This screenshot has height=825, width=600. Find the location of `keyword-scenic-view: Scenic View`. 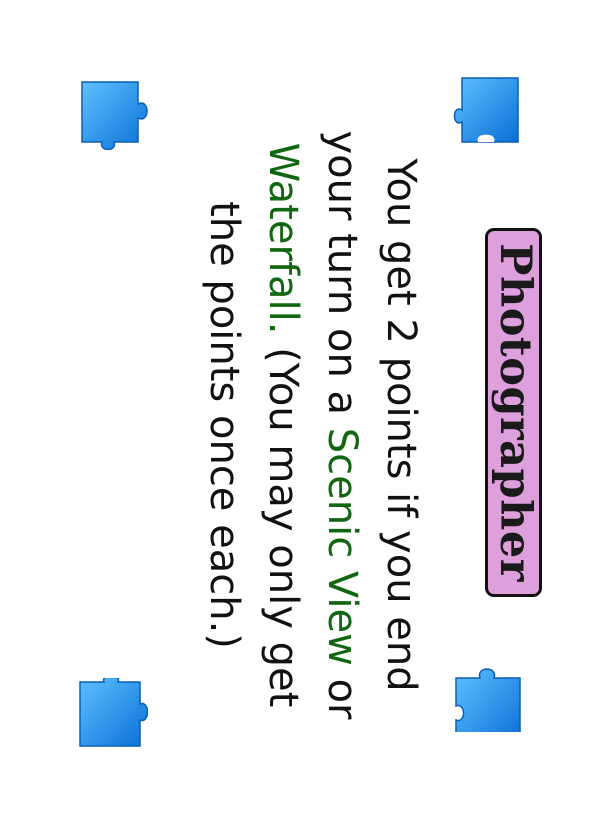

keyword-scenic-view: Scenic View is located at coordinates (342, 546).